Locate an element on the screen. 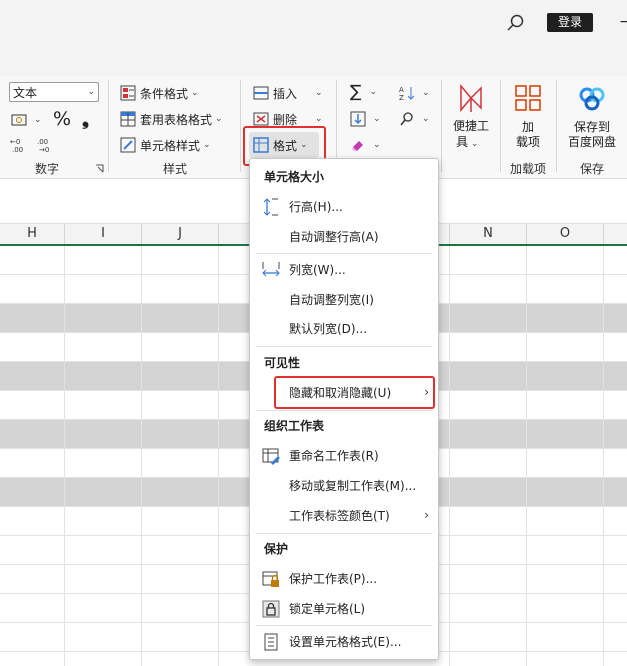  chevron-right-icon: › is located at coordinates (426, 515).